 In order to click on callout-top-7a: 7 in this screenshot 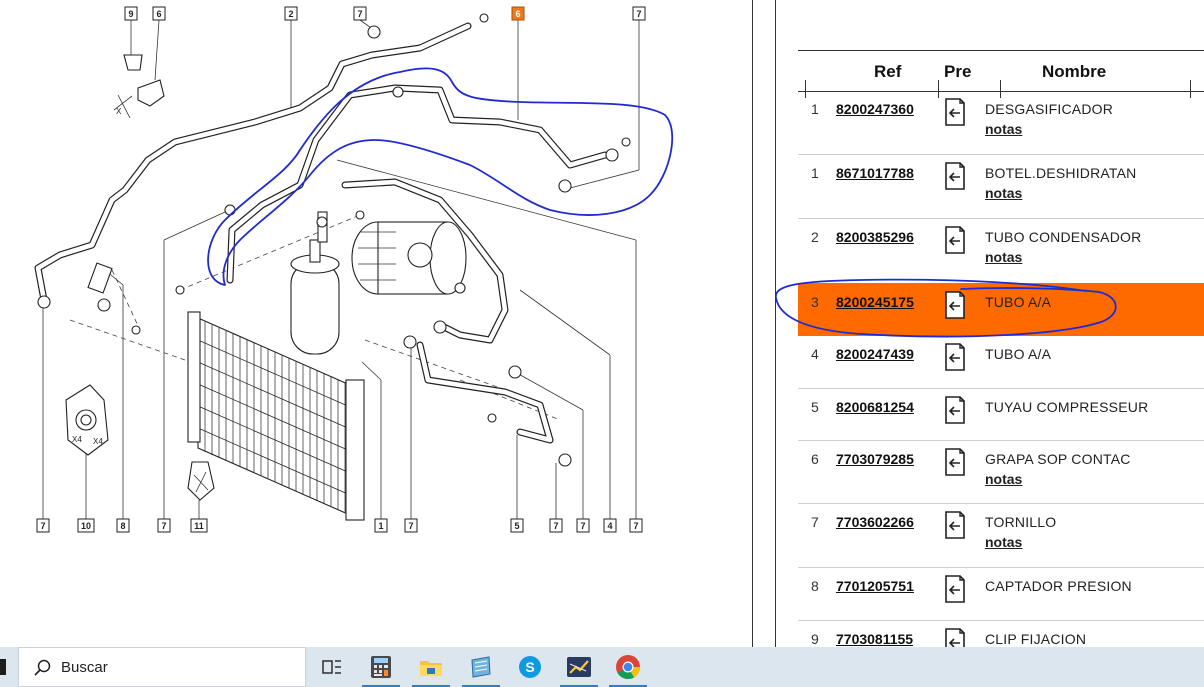, I will do `click(360, 13)`.